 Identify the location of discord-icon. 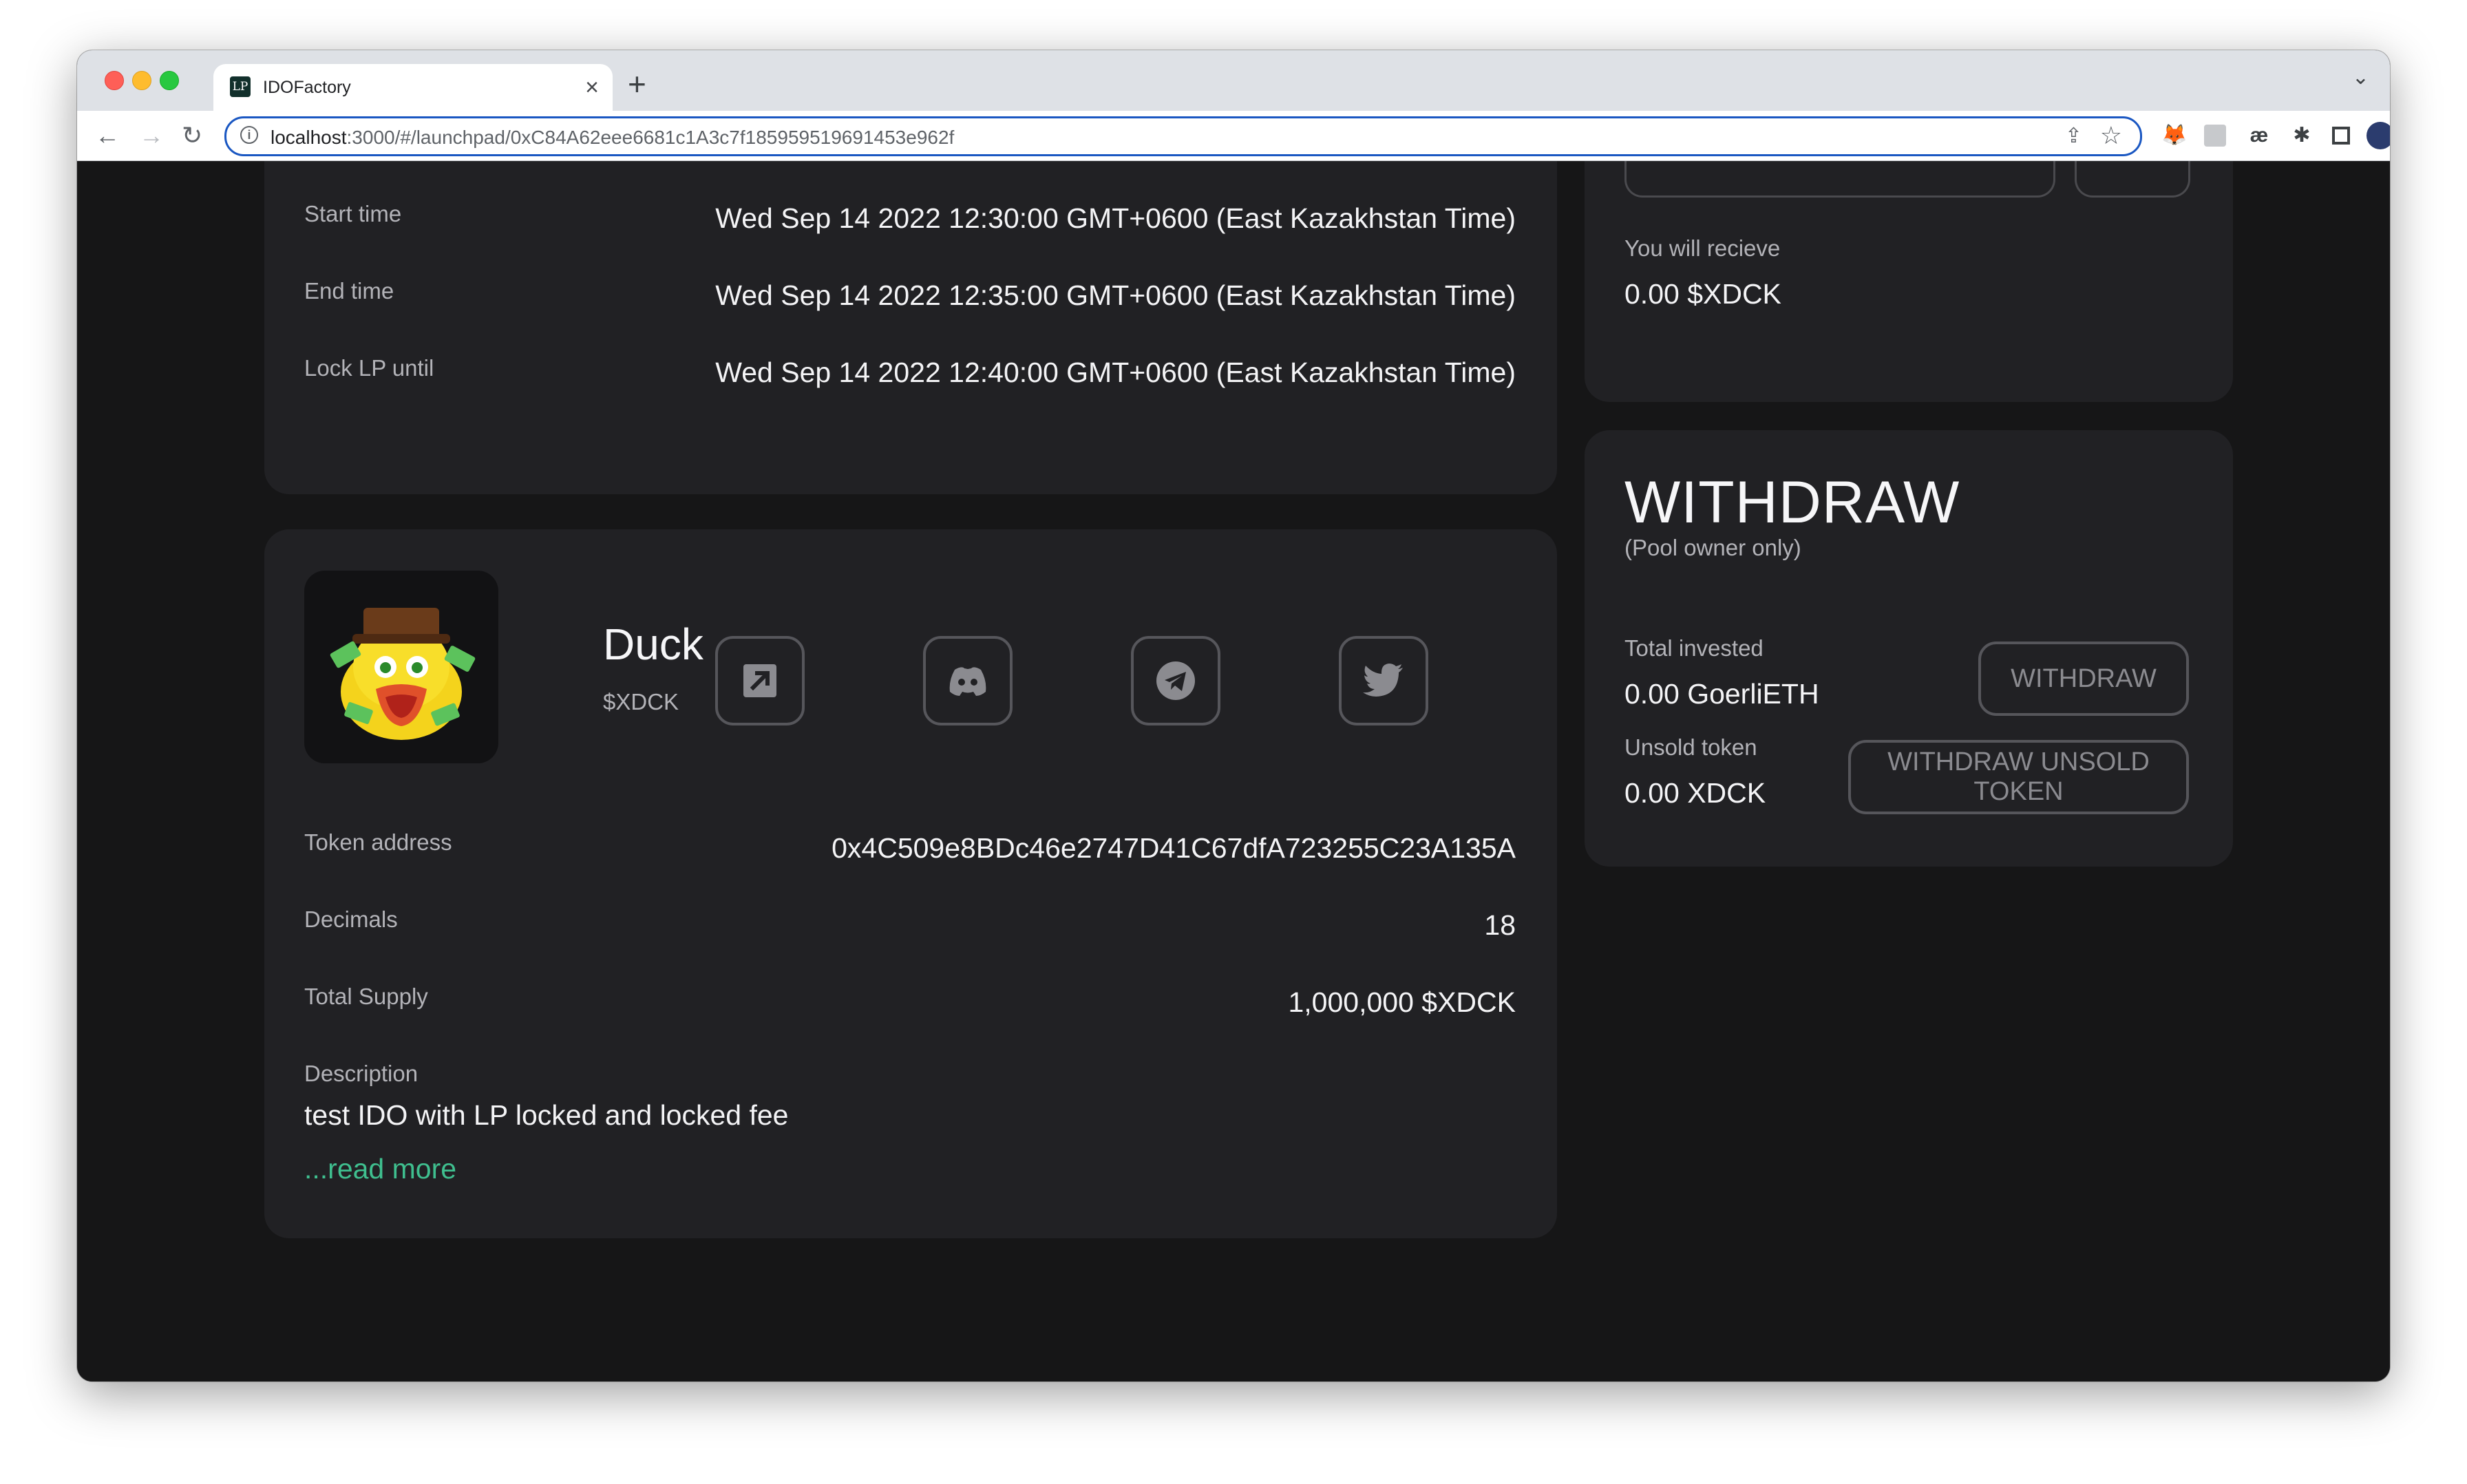
(968, 681).